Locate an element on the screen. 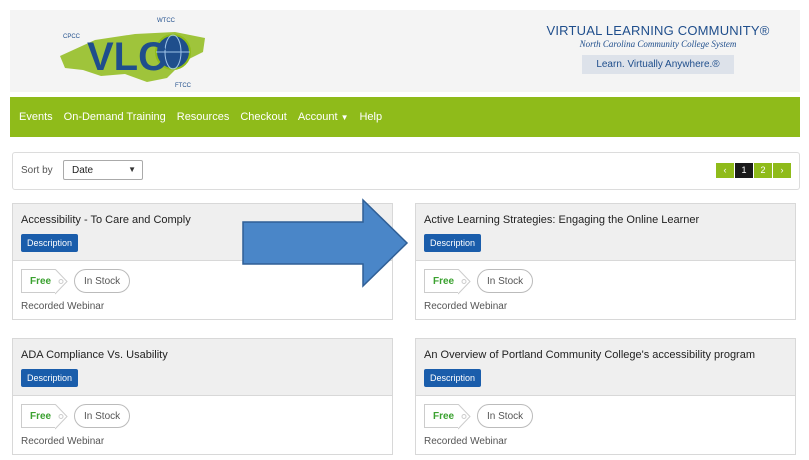 Image resolution: width=809 pixels, height=460 pixels. sort-value: Date is located at coordinates (83, 170).